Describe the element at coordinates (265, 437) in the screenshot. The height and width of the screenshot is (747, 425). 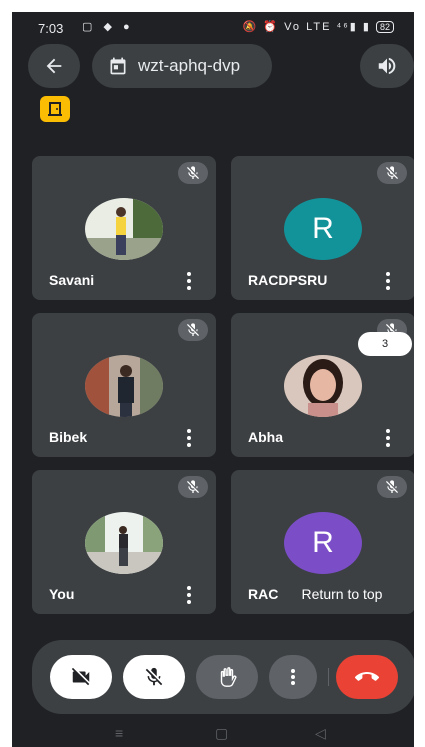
I see `participant-name: Abha` at that location.